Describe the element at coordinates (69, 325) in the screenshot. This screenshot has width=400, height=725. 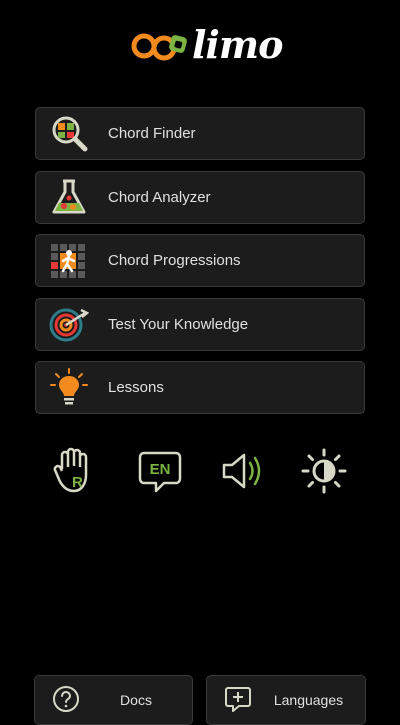
I see `target-icon` at that location.